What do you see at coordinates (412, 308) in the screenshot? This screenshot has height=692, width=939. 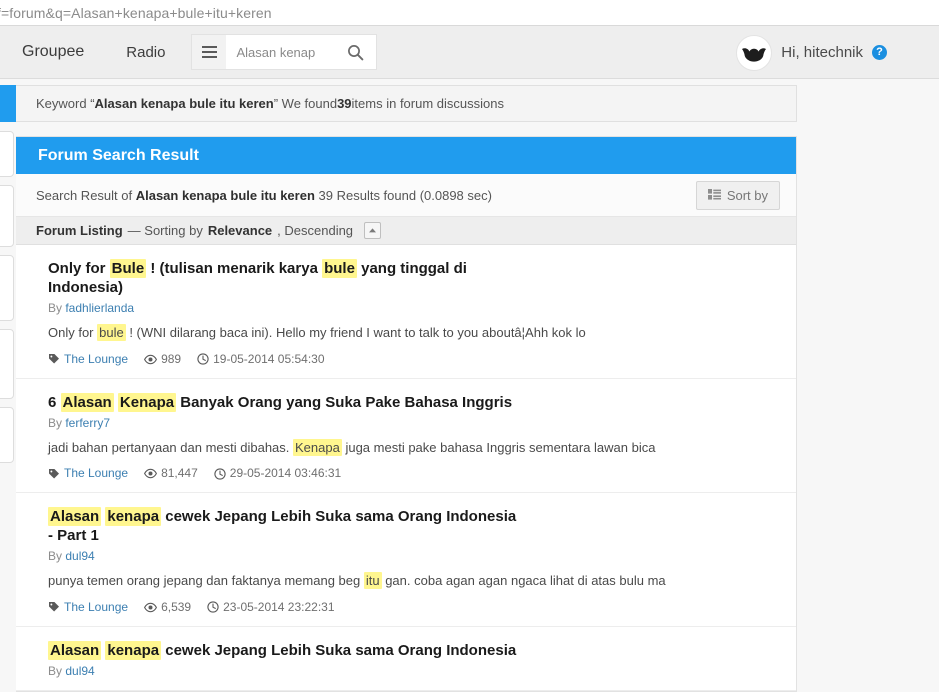 I see `result-author: By fadhlierlanda` at bounding box center [412, 308].